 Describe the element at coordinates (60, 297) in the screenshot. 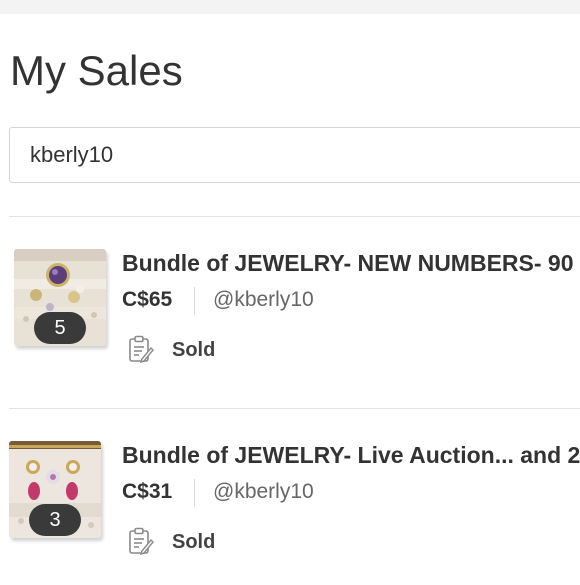

I see `listing-thumbnail: 5` at that location.